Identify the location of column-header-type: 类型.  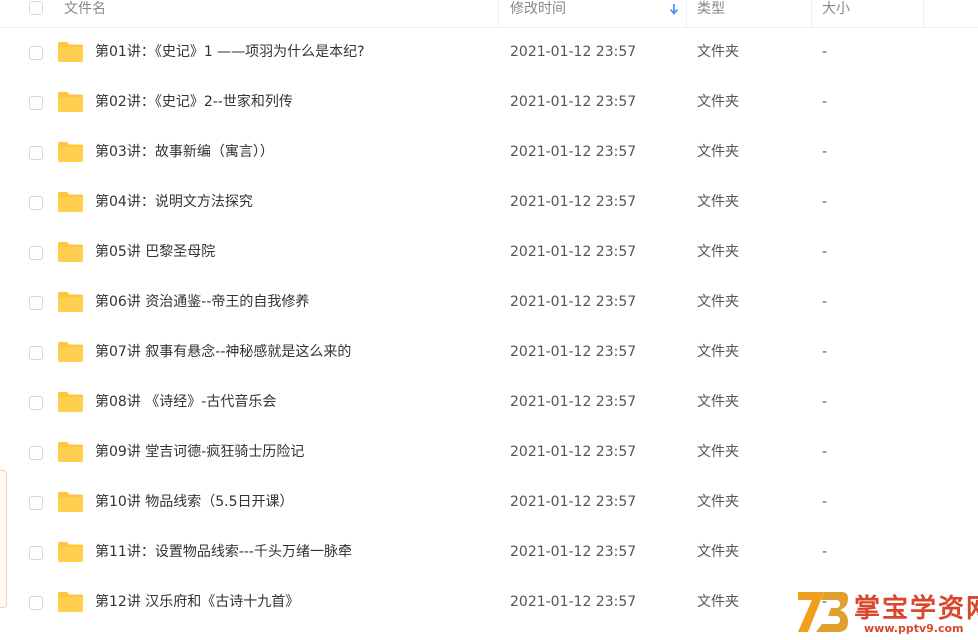
(748, 13).